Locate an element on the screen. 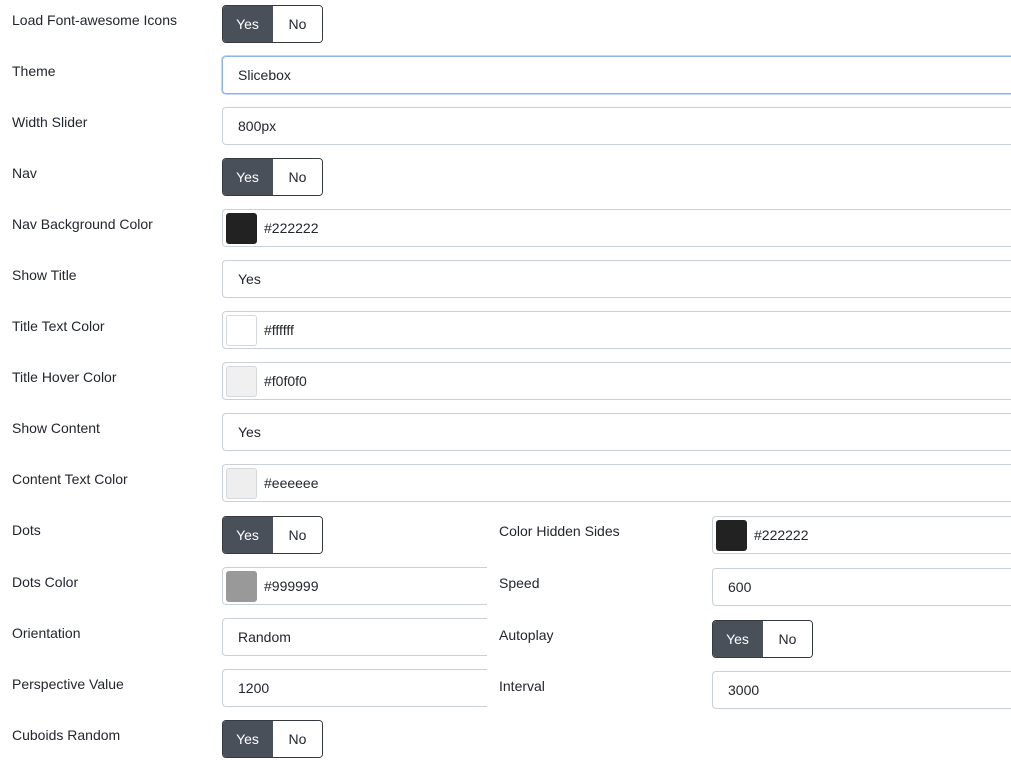  content-text-color-label: Content Text Color is located at coordinates (70, 479).